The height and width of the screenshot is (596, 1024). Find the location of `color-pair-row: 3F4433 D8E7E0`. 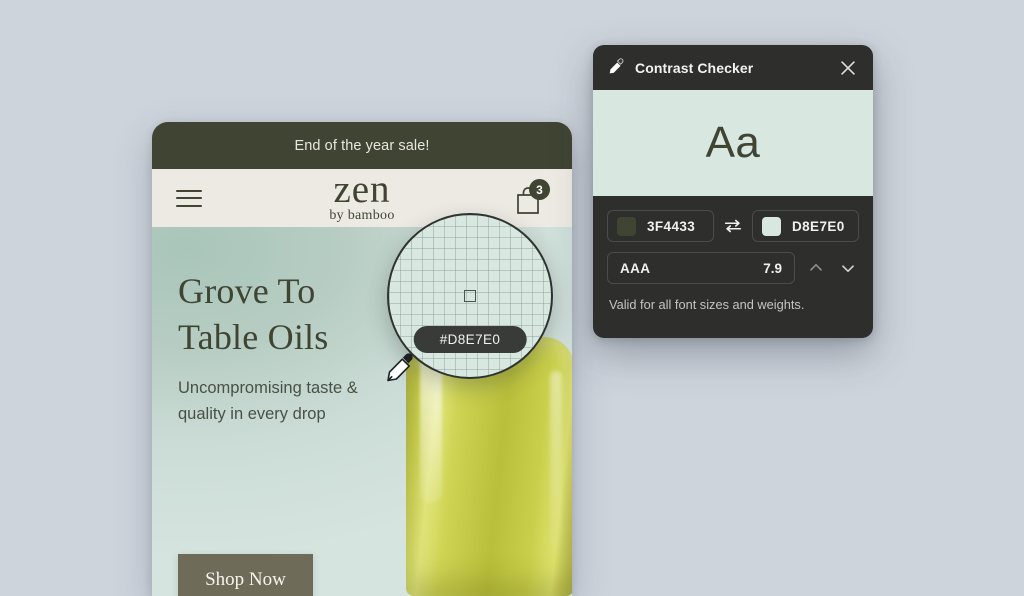

color-pair-row: 3F4433 D8E7E0 is located at coordinates (733, 219).